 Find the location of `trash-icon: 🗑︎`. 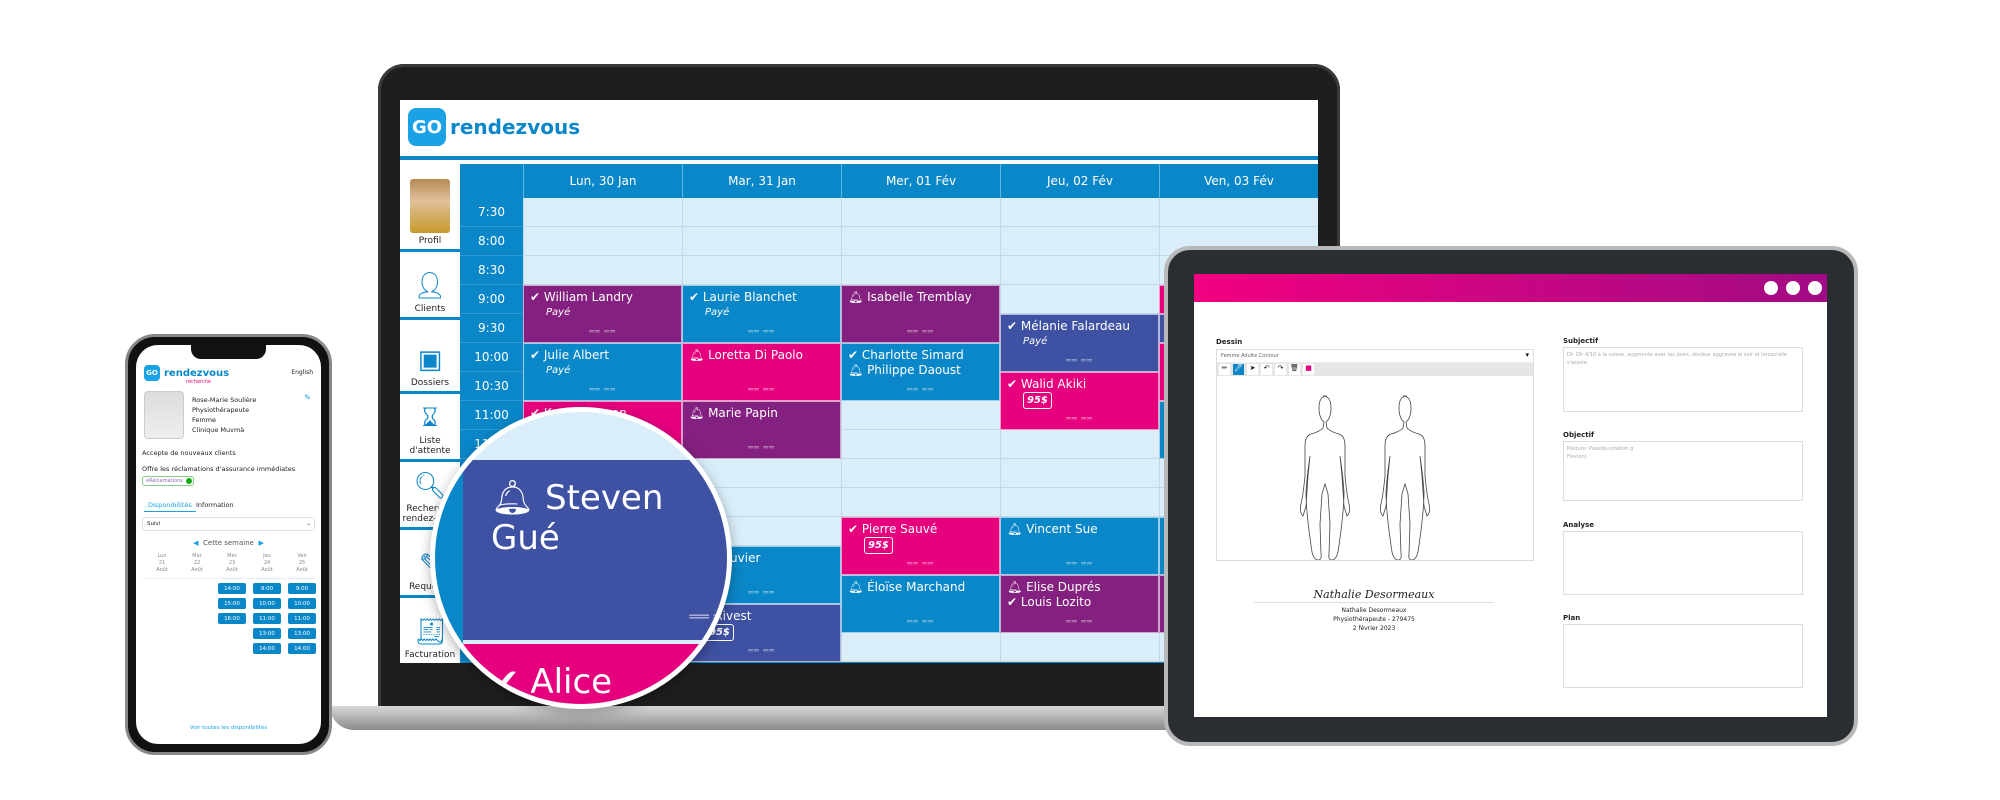

trash-icon: 🗑︎ is located at coordinates (1294, 369).